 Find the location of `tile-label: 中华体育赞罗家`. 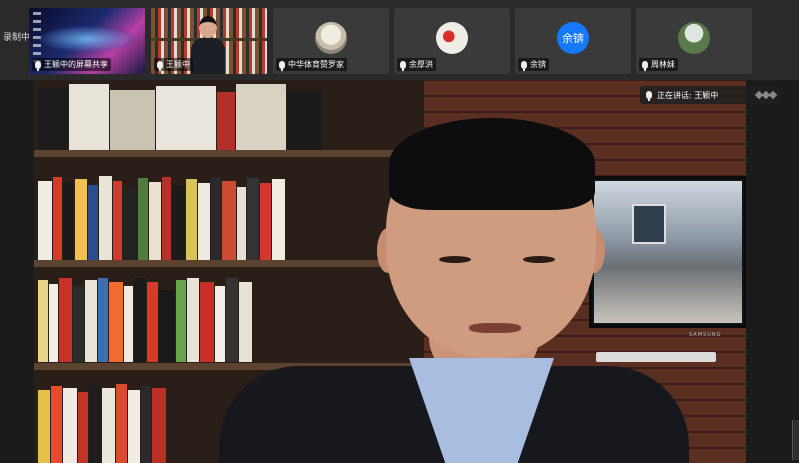

tile-label: 中华体育赞罗家 is located at coordinates (311, 64).